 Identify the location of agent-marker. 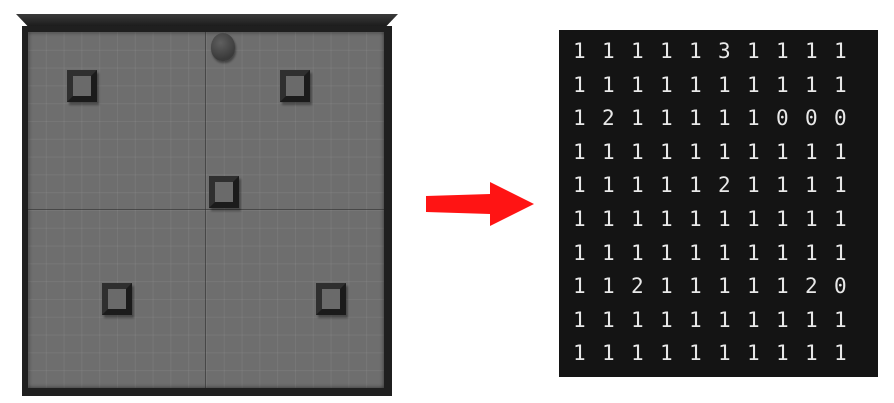
(223, 47).